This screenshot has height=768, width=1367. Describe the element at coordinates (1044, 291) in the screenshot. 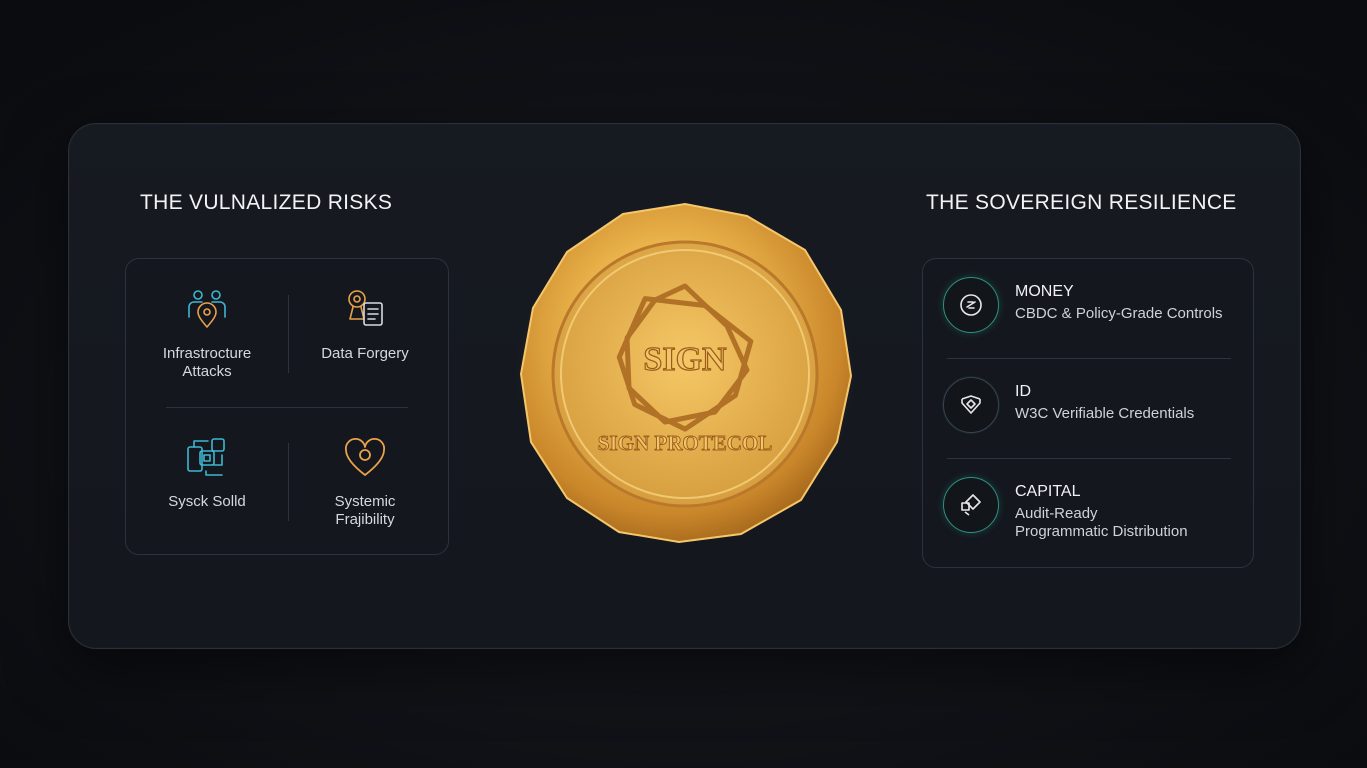

I see `money-title: MONEY` at that location.